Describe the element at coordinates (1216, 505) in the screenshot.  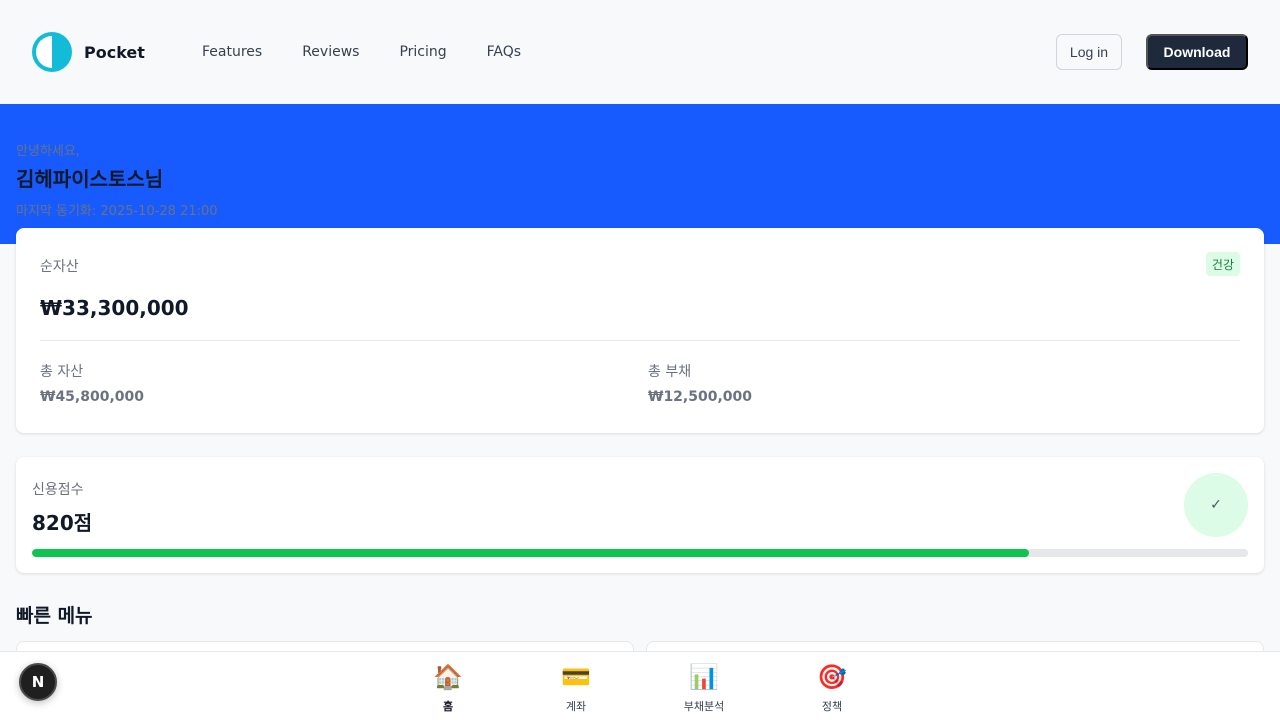
I see `check-icon: ✓` at that location.